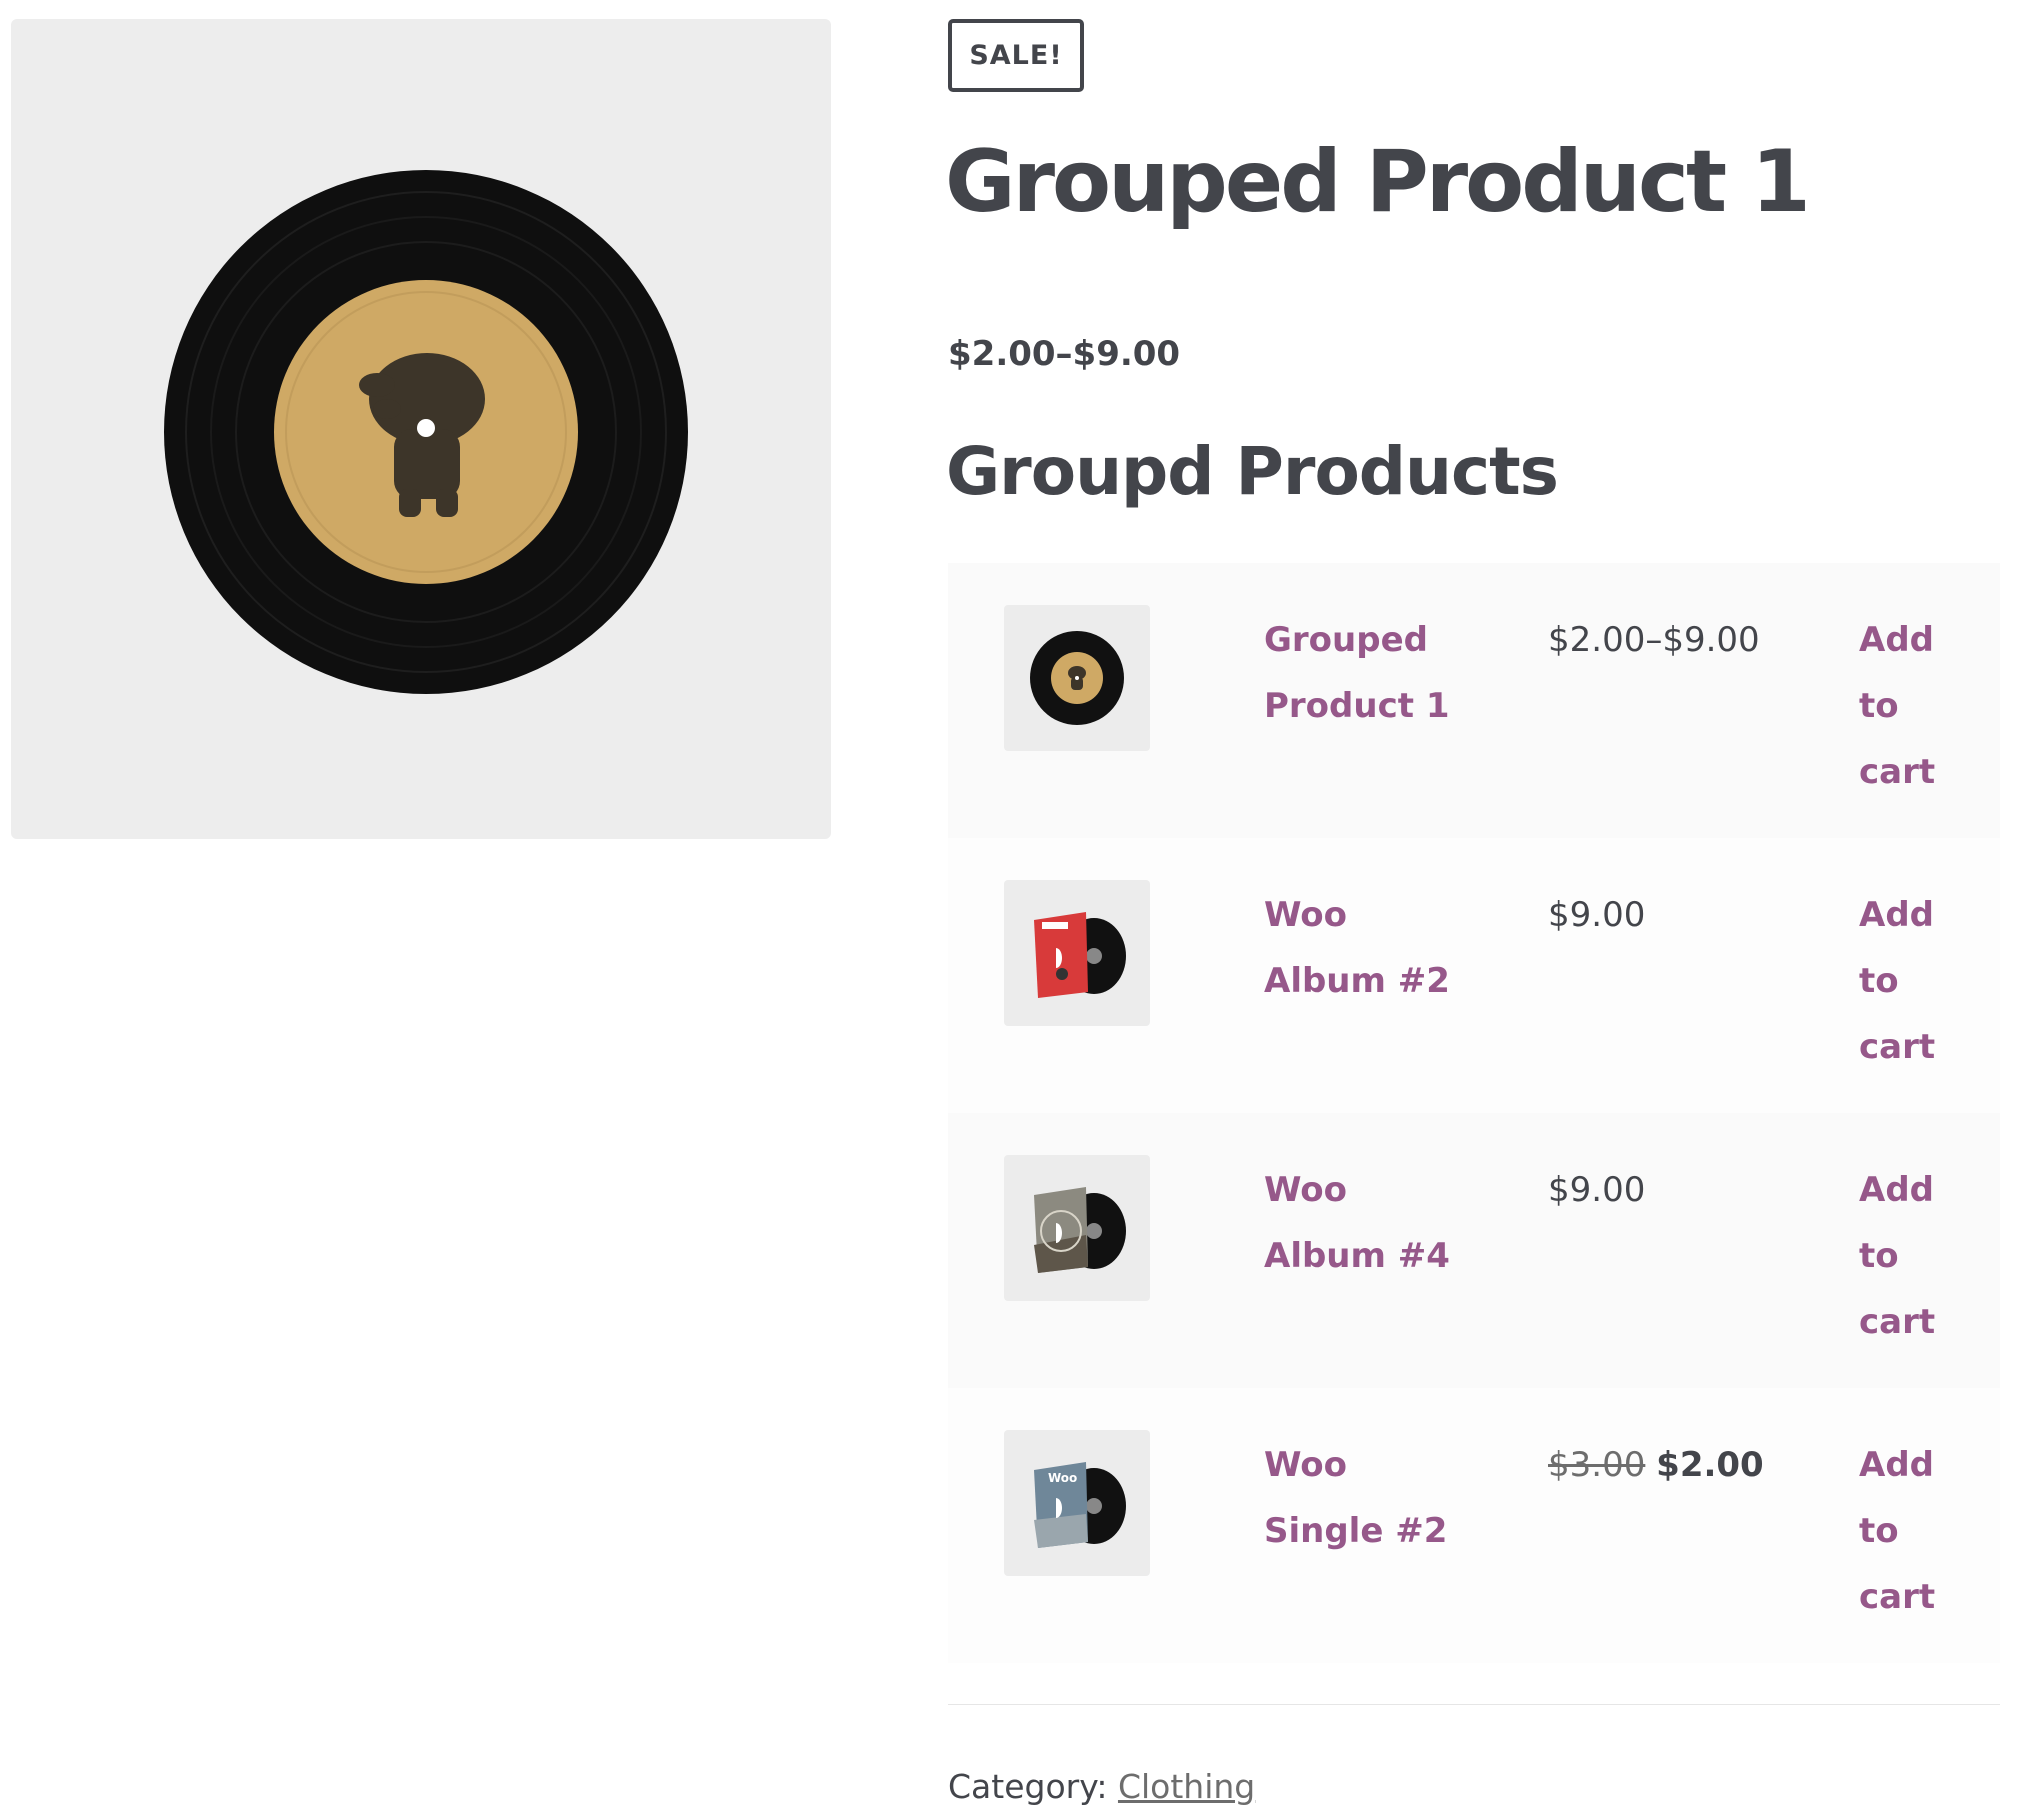 This screenshot has height=1807, width=2021. What do you see at coordinates (1359, 1223) in the screenshot?
I see `grouped-item-name: Woo Album #4` at bounding box center [1359, 1223].